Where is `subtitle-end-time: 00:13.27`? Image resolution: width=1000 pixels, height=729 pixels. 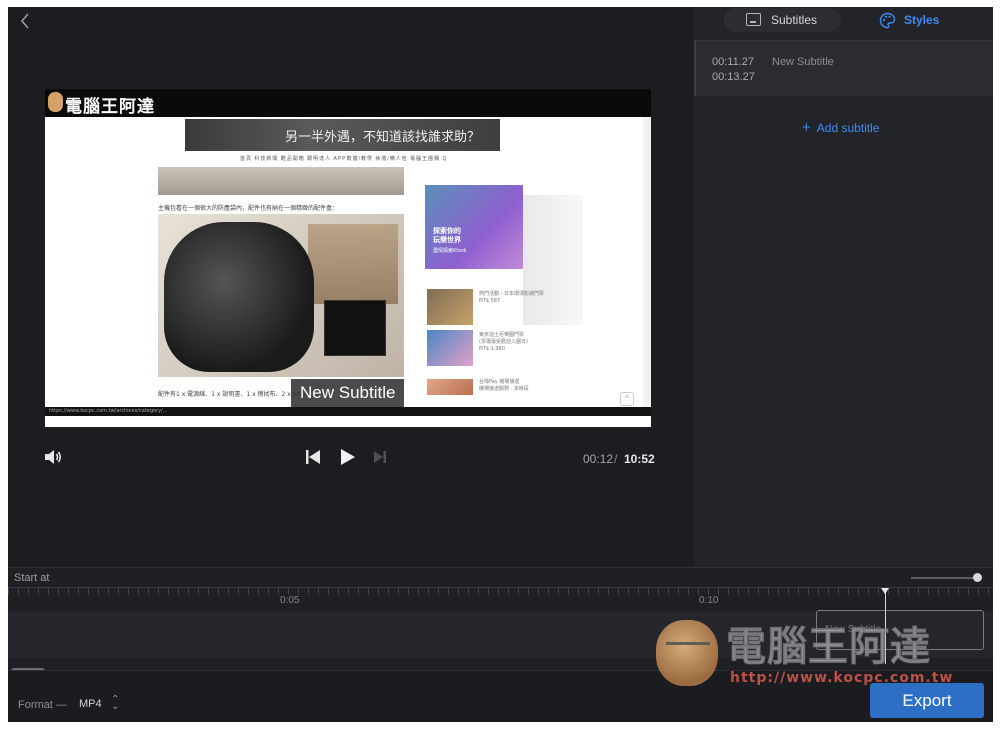
subtitle-end-time: 00:13.27 is located at coordinates (733, 77).